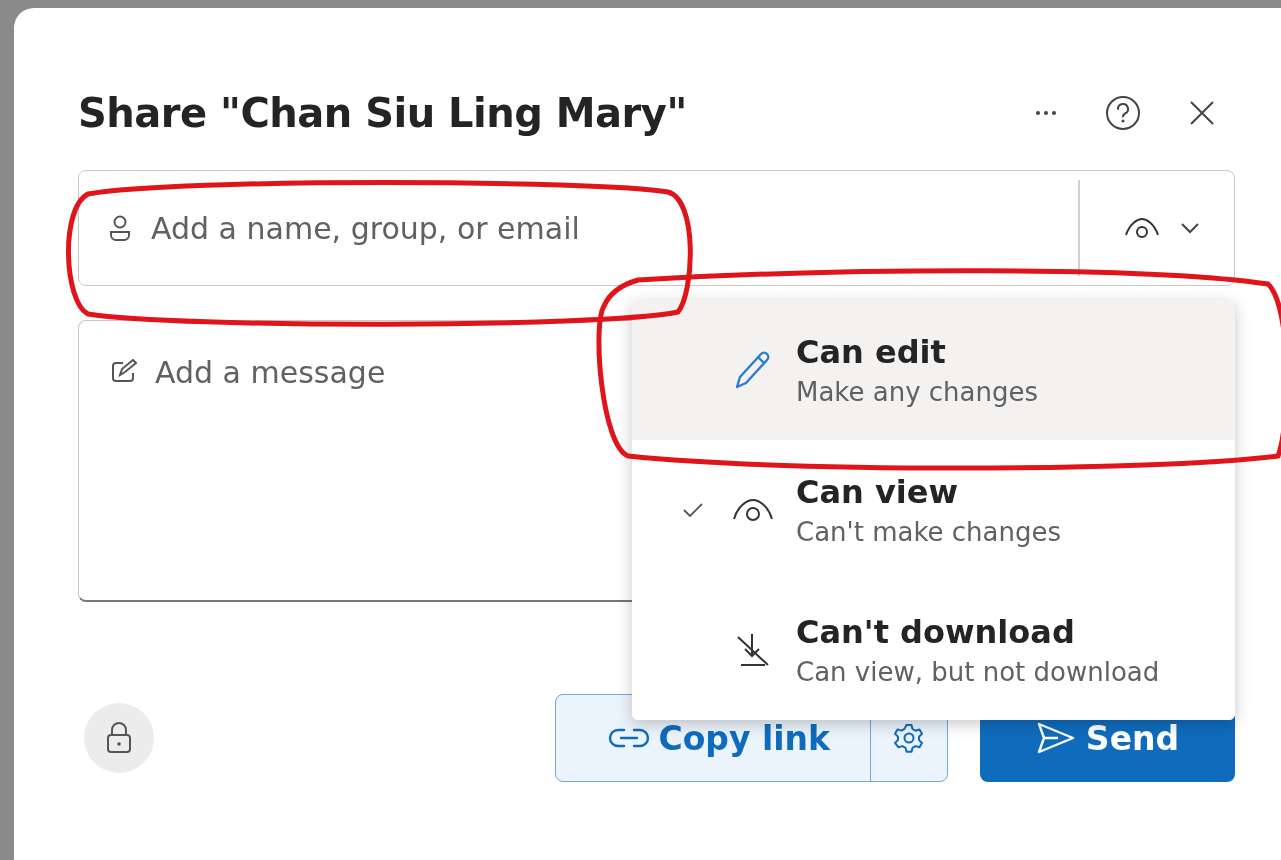 This screenshot has height=860, width=1281. I want to click on option-description: Can view, but not download, so click(978, 672).